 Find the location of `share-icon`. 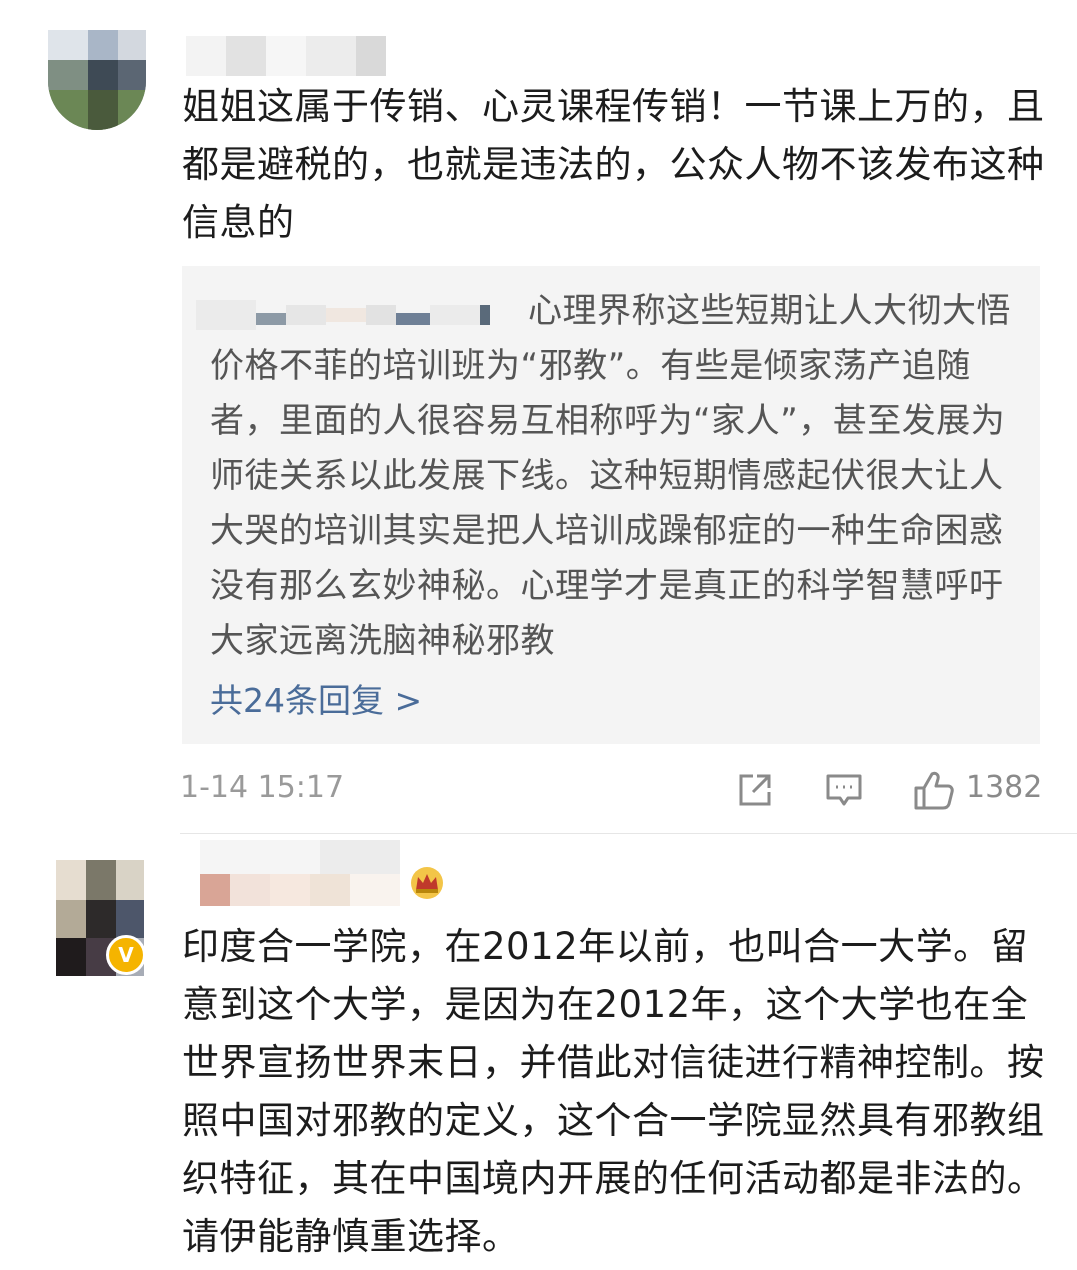

share-icon is located at coordinates (755, 790).